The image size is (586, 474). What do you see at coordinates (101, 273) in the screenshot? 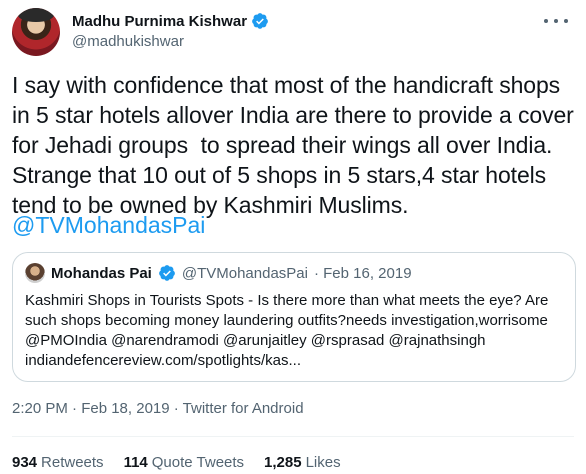
I see `quoted-author-name: Mohandas Pai` at bounding box center [101, 273].